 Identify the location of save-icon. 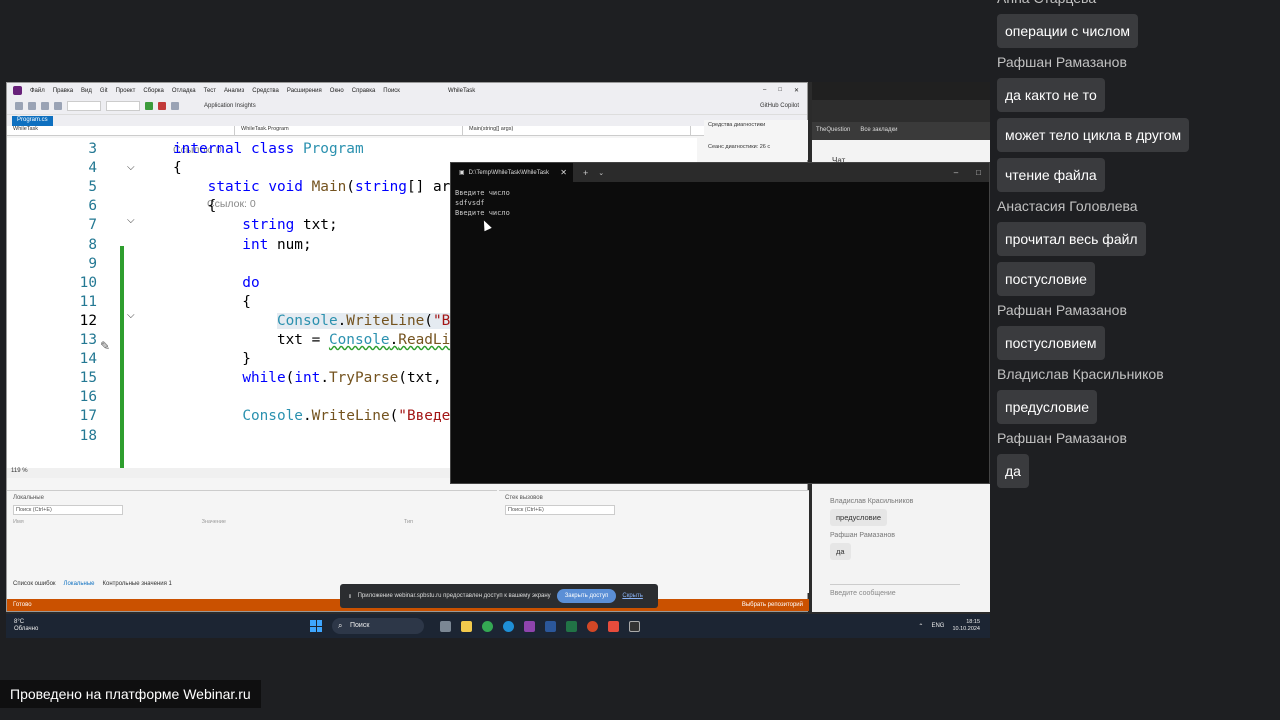
(45, 106).